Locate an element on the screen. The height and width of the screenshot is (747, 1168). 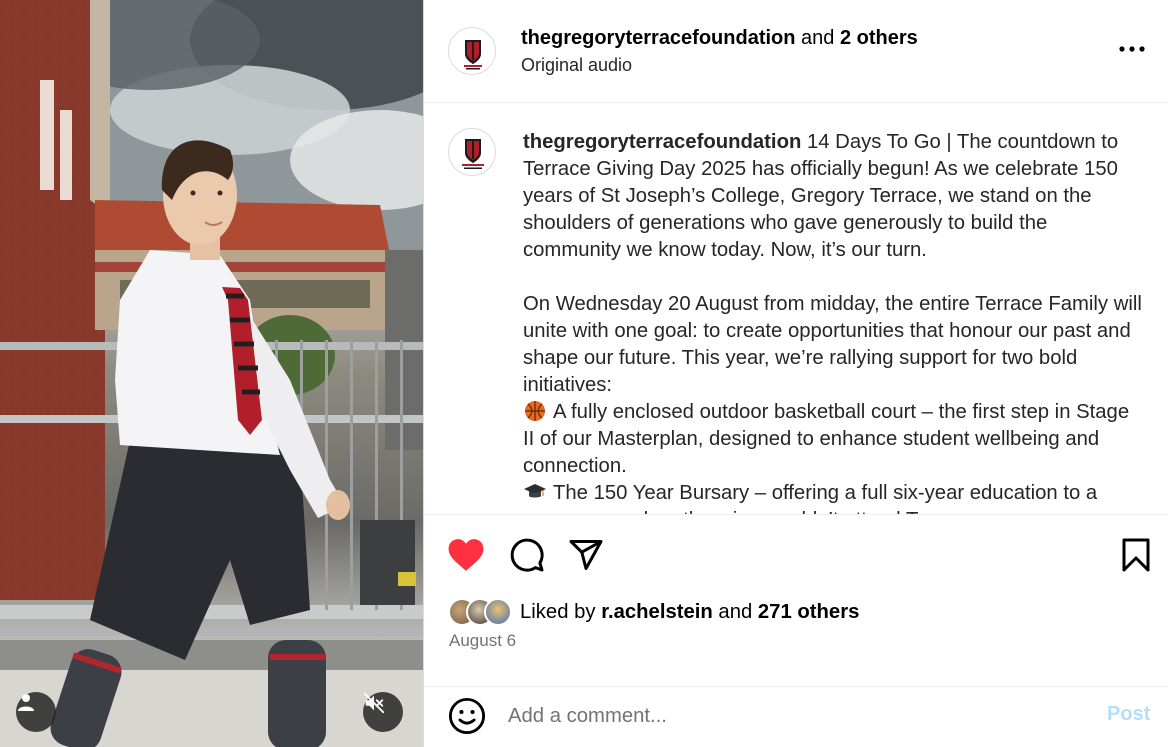
comment-input is located at coordinates (788, 716).